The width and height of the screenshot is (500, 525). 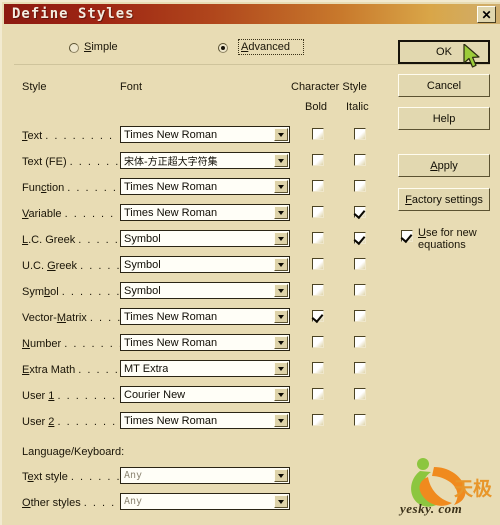 What do you see at coordinates (68, 136) in the screenshot?
I see `style-label-text: Text . . . . . . . .` at bounding box center [68, 136].